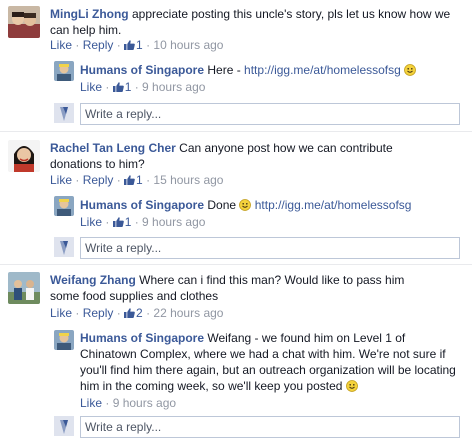 The image size is (472, 446). Describe the element at coordinates (188, 180) in the screenshot. I see `comment-time: 15 hours ago` at that location.